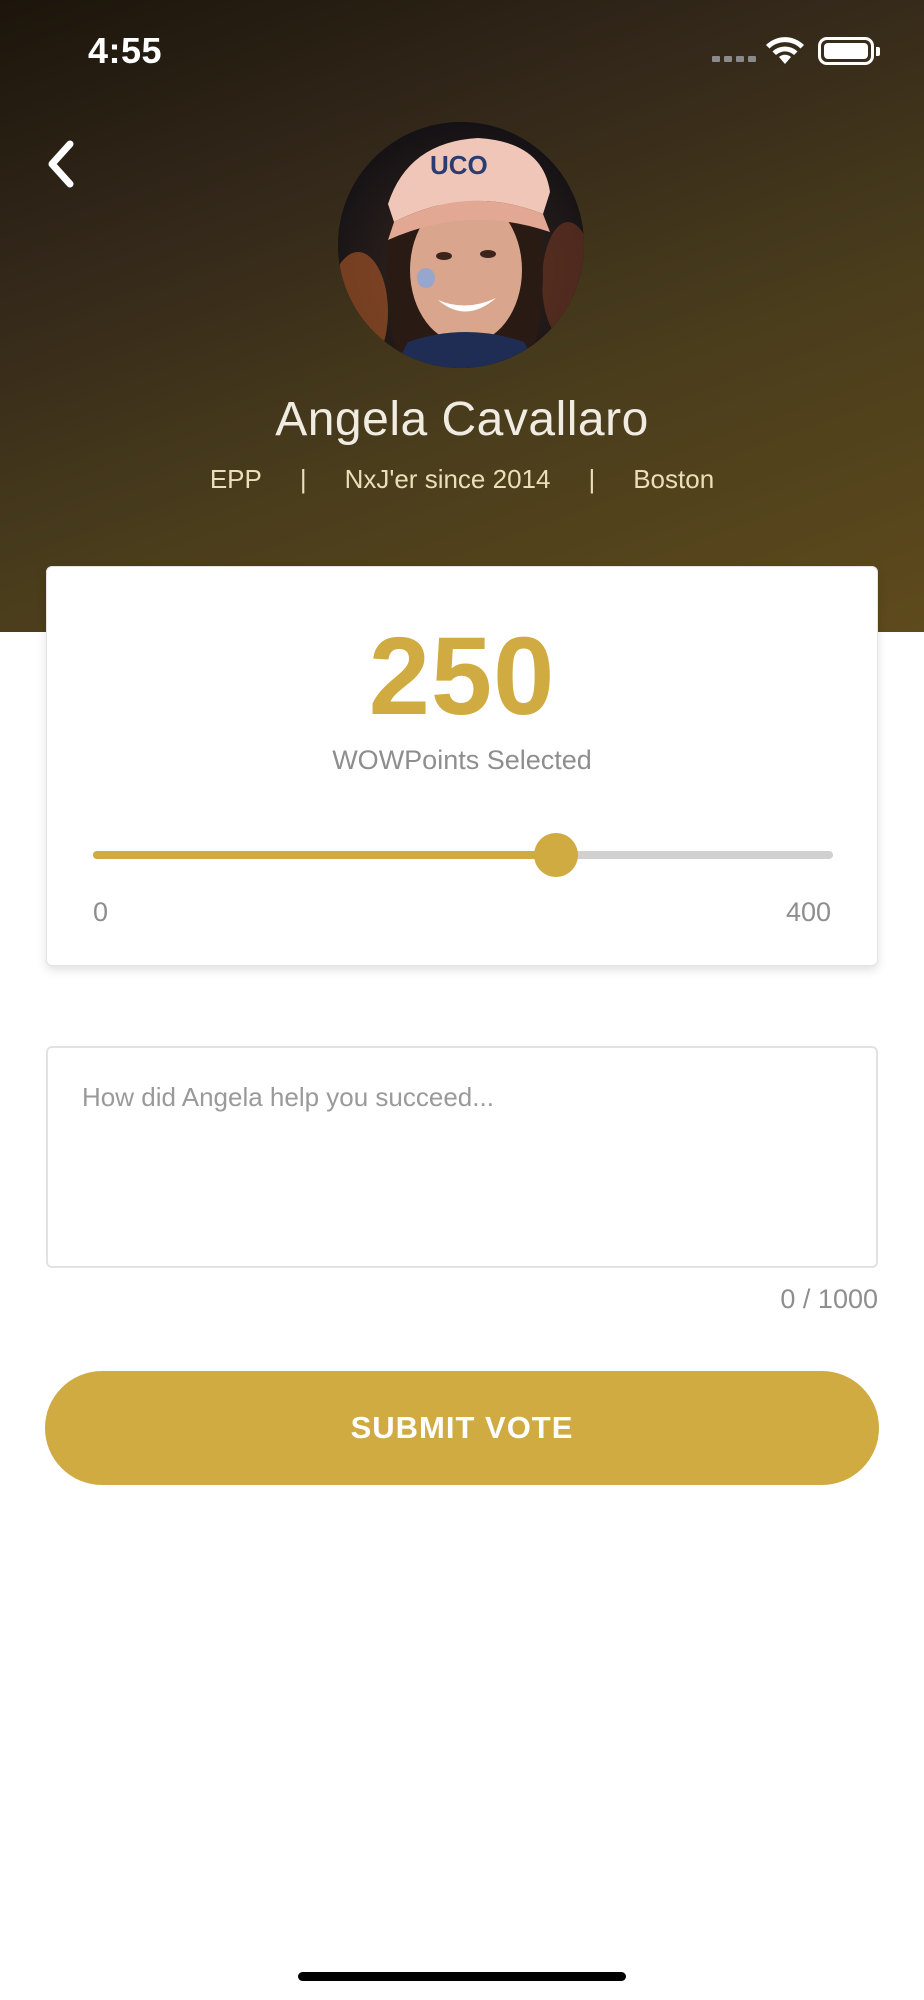  Describe the element at coordinates (829, 1299) in the screenshot. I see `char-count: 0 / 1000` at that location.